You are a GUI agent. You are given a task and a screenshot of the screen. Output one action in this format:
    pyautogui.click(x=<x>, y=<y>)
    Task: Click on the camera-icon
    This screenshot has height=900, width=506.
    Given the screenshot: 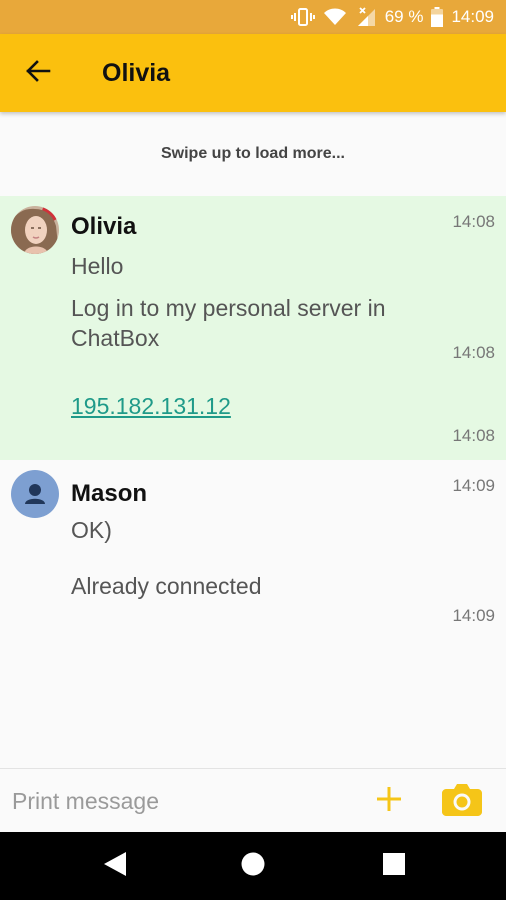 What is the action you would take?
    pyautogui.click(x=462, y=801)
    